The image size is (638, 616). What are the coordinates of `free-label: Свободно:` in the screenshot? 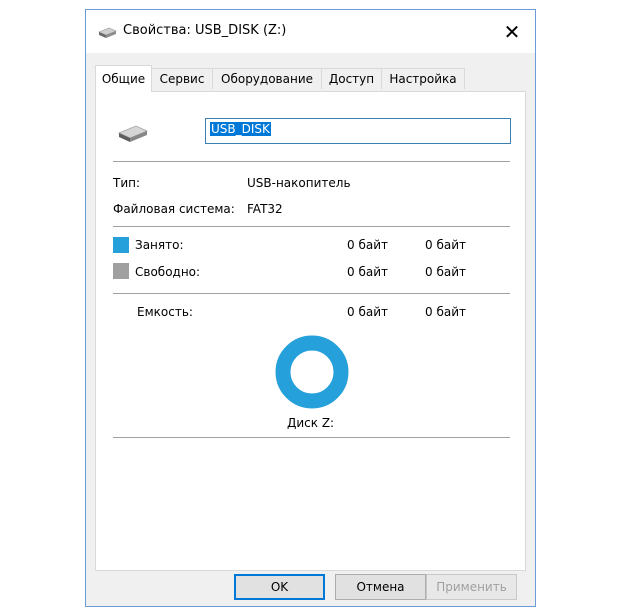 It's located at (168, 272).